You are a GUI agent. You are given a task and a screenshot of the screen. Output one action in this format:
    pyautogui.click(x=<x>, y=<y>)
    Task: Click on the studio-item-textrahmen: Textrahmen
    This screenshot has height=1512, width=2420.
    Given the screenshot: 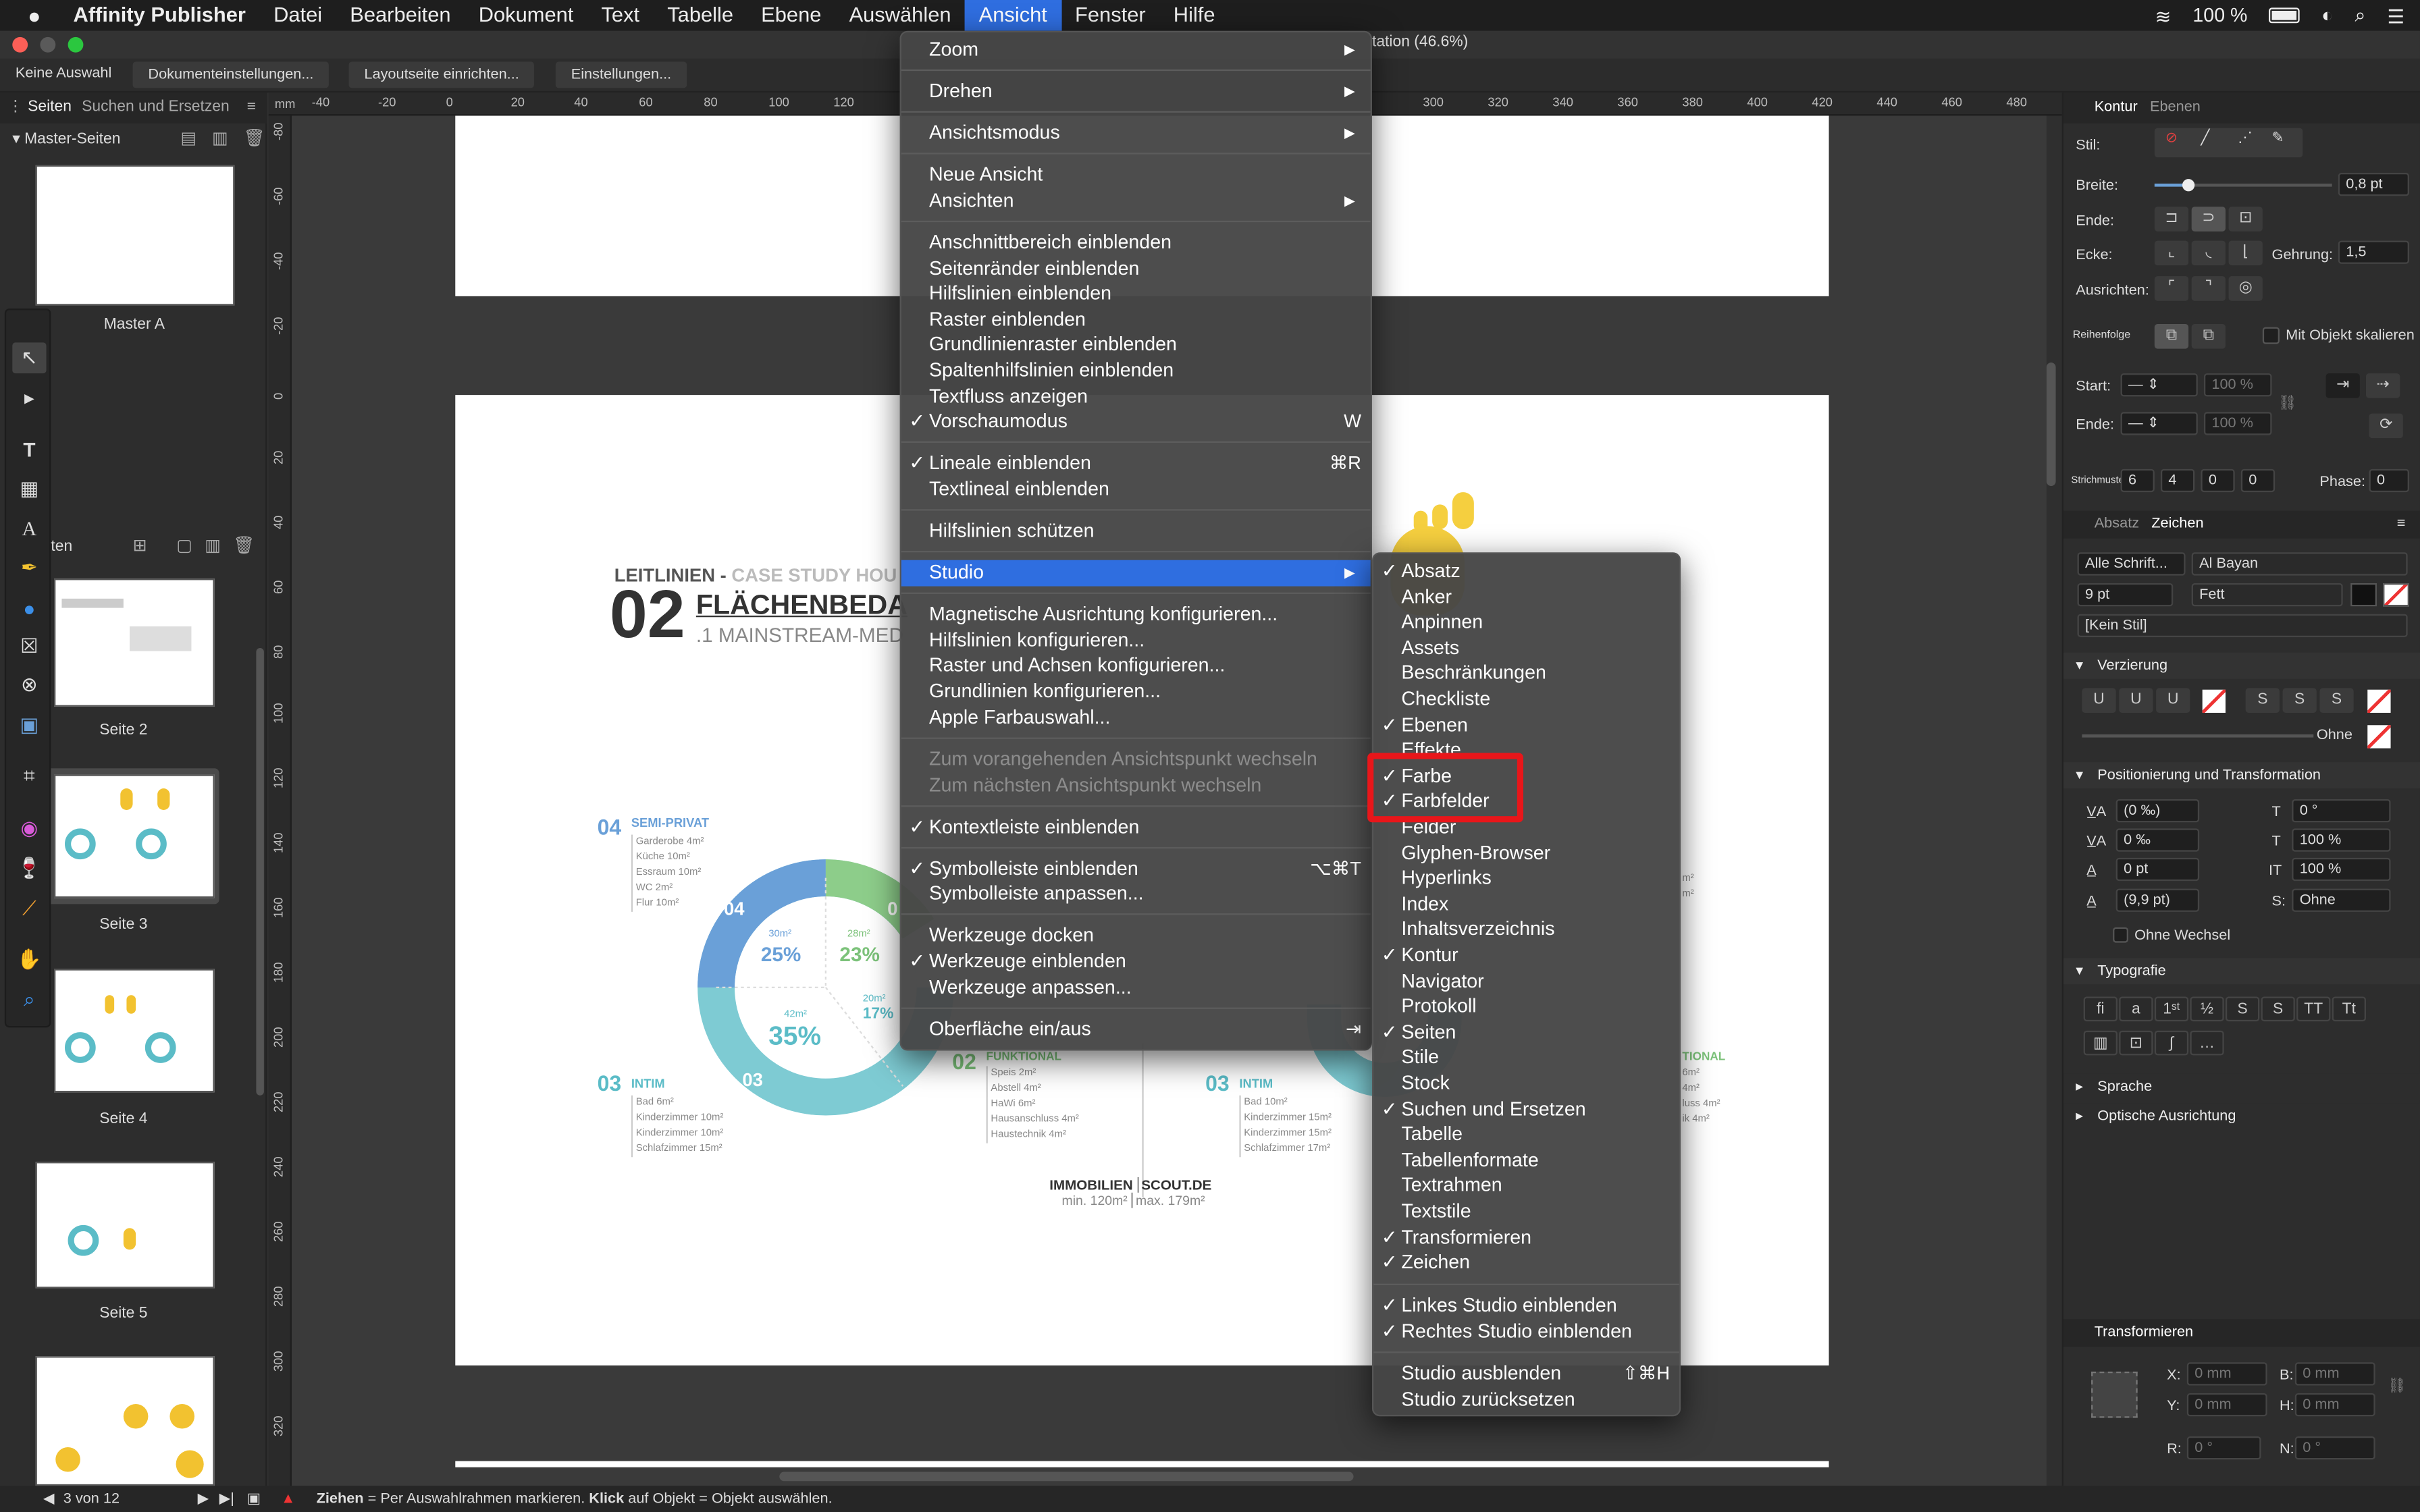 What is the action you would take?
    pyautogui.click(x=1526, y=1186)
    